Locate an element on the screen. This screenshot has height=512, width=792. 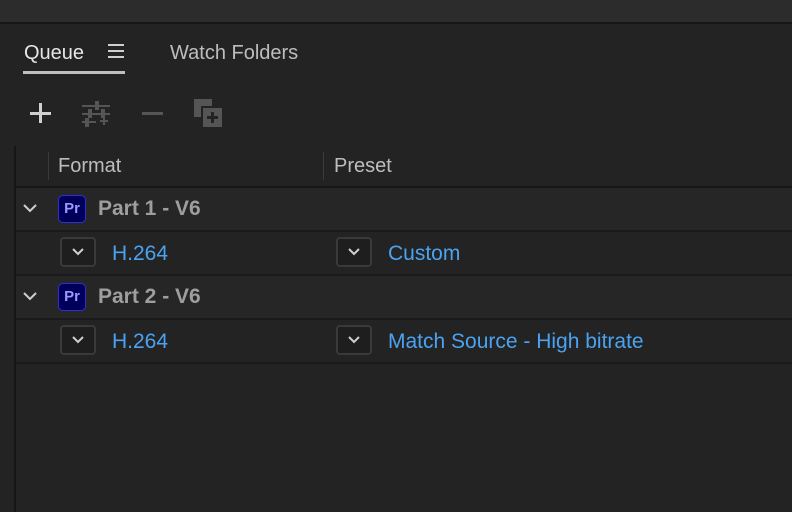
minus-icon is located at coordinates (152, 113).